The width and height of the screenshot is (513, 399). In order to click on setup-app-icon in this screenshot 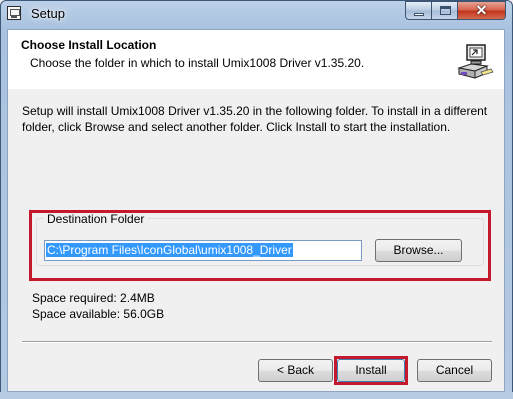, I will do `click(14, 13)`.